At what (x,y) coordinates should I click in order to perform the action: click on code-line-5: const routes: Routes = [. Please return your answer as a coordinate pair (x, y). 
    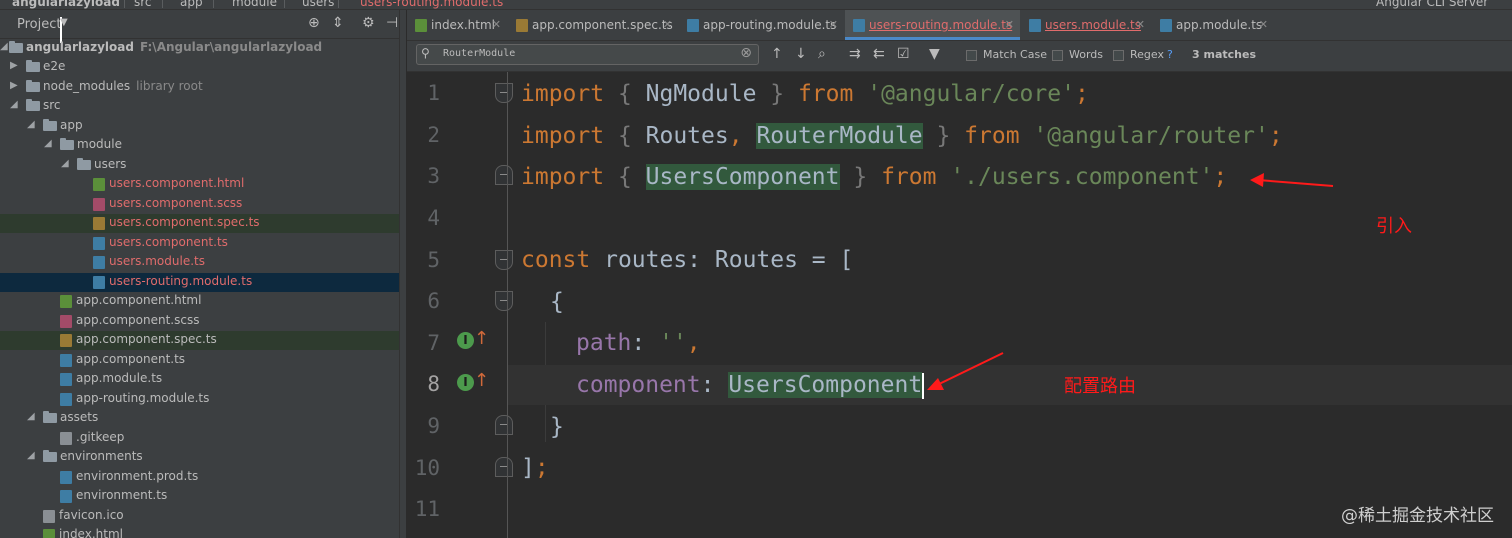
    Looking at the image, I should click on (1010, 260).